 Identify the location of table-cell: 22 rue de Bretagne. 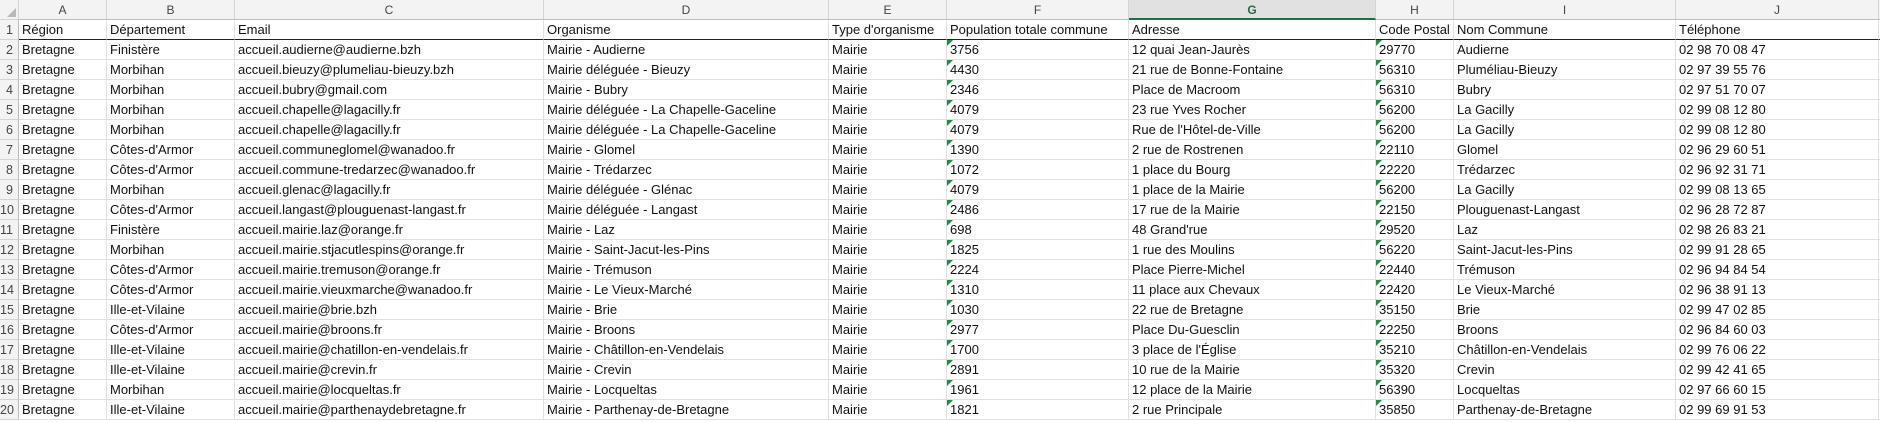
(1252, 310).